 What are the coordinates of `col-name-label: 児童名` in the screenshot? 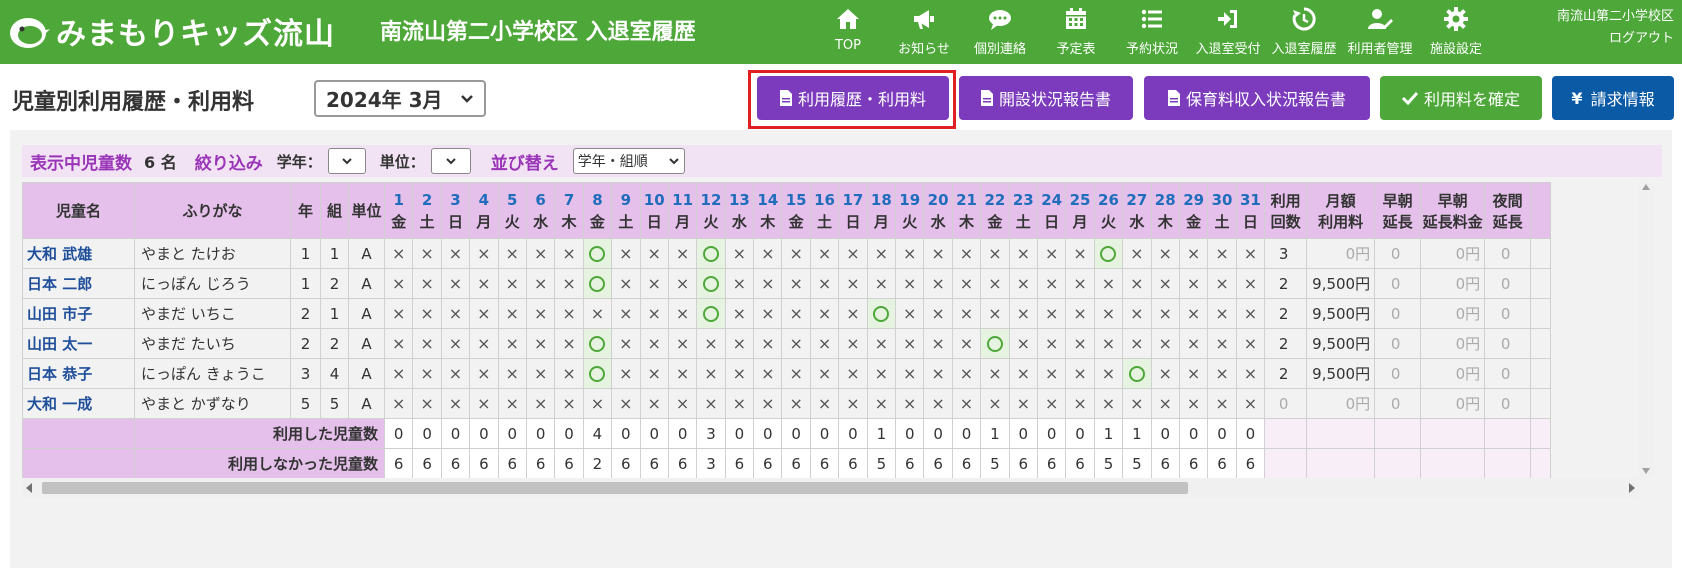 It's located at (78, 211).